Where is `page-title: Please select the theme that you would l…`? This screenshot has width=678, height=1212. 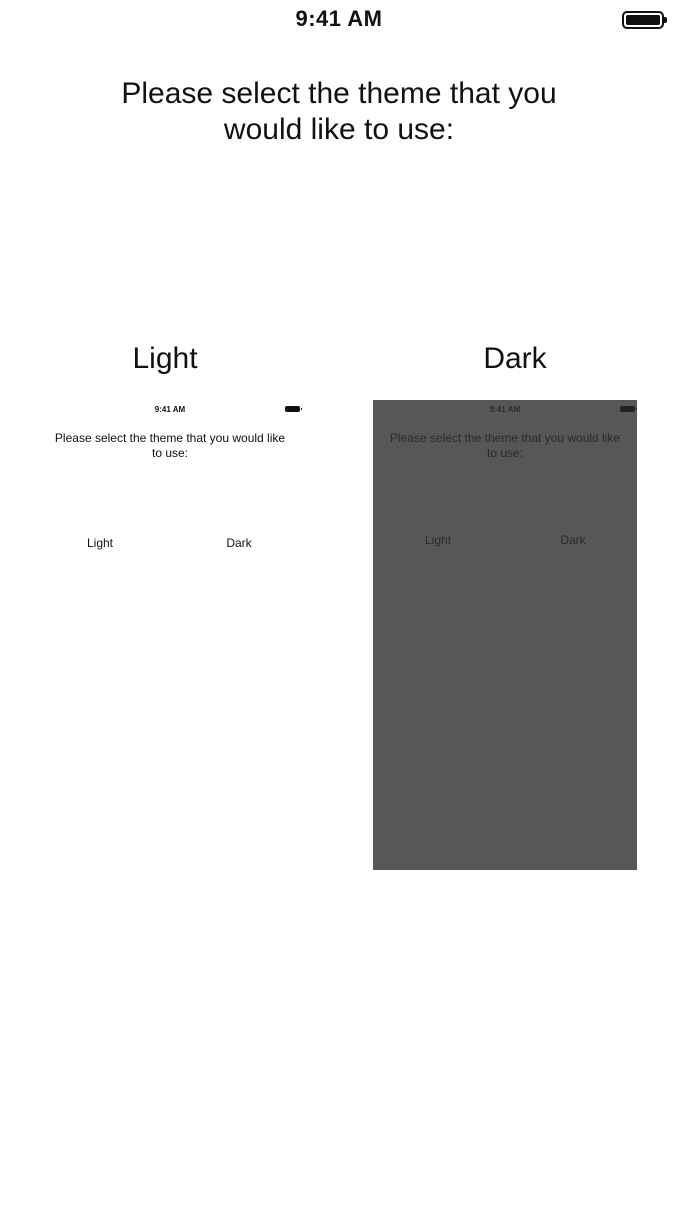
page-title: Please select the theme that you would l… is located at coordinates (339, 111).